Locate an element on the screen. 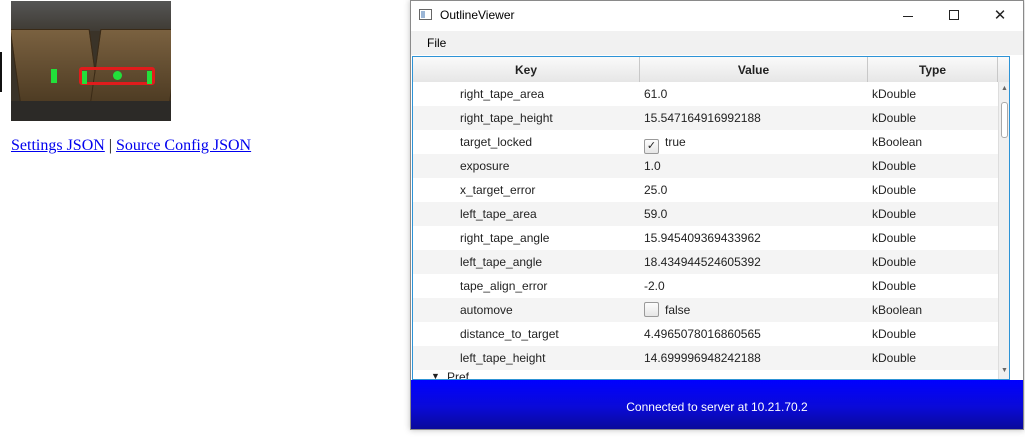 The image size is (1025, 448). row-key: left_tape_angle is located at coordinates (501, 262).